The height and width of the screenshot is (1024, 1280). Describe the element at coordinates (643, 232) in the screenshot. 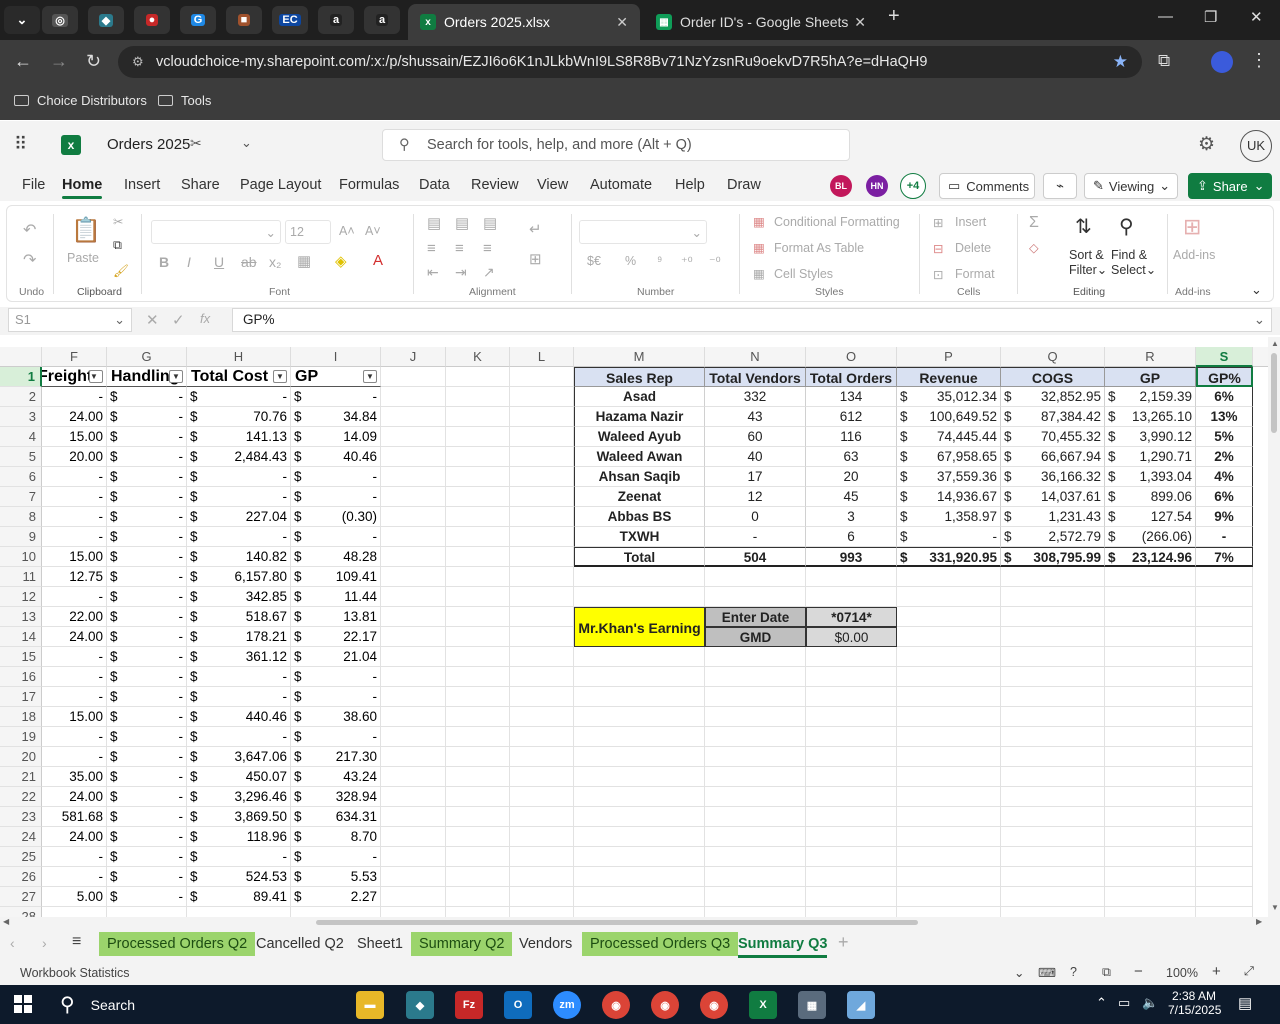

I see `number-format-select: ⌄` at that location.